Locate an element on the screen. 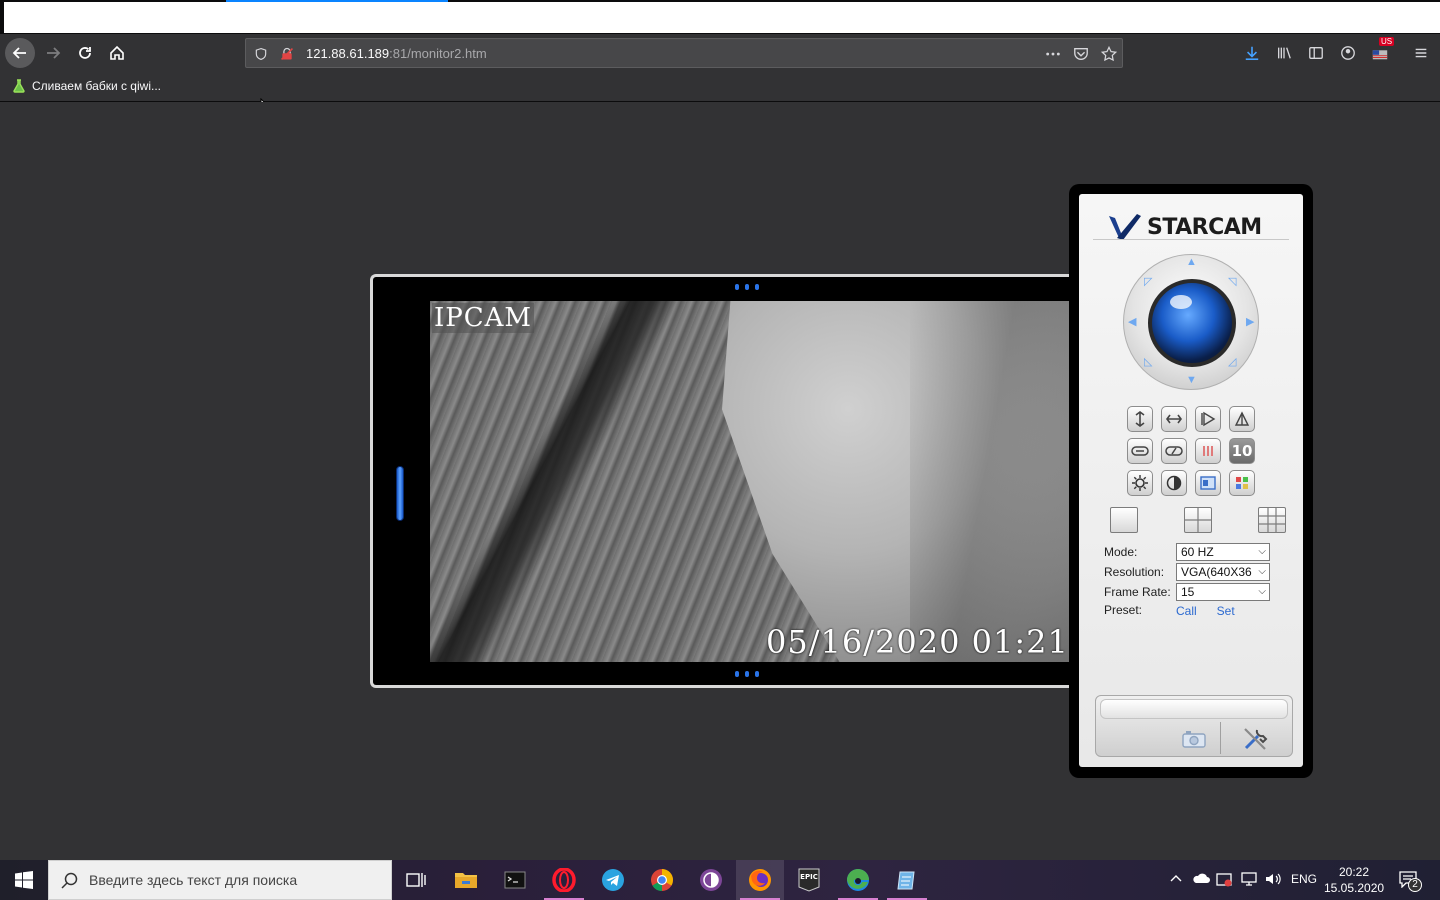 This screenshot has height=900, width=1440. firefox-app is located at coordinates (760, 880).